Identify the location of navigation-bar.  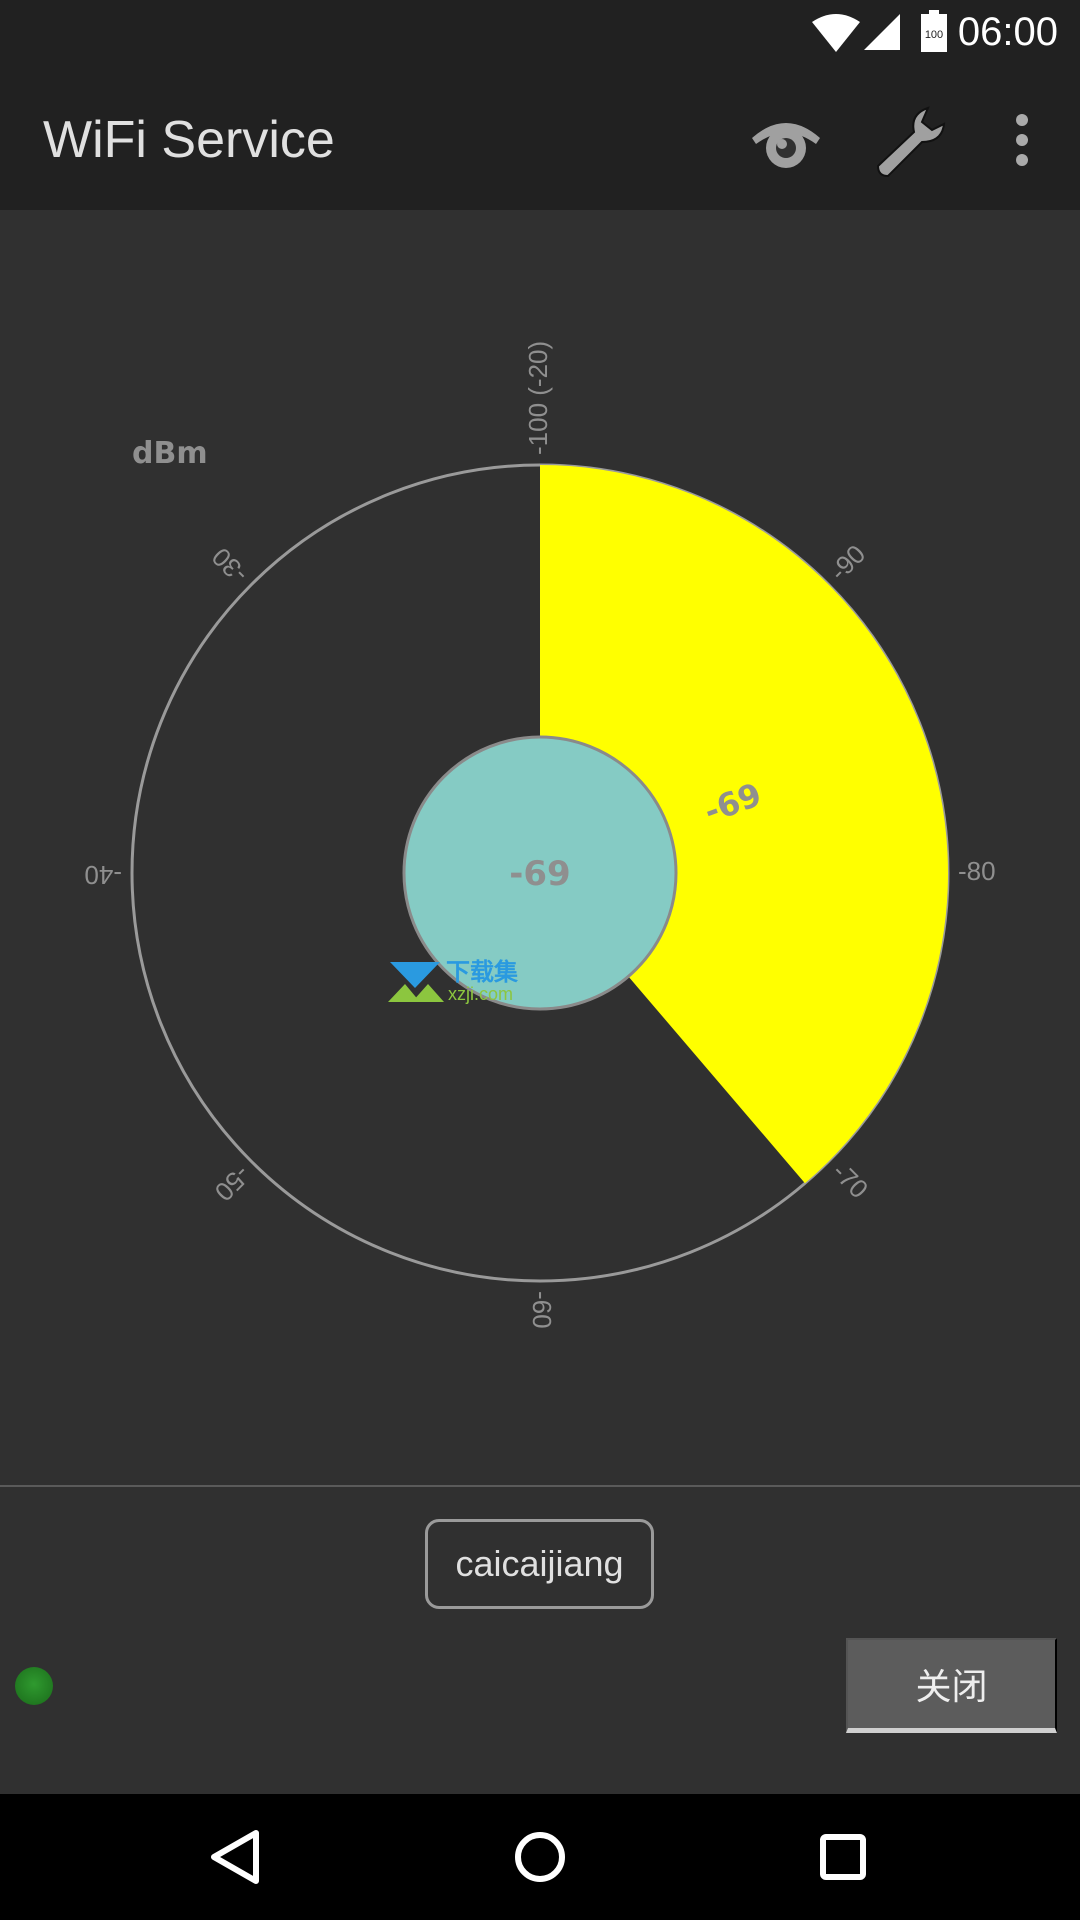
(540, 1857).